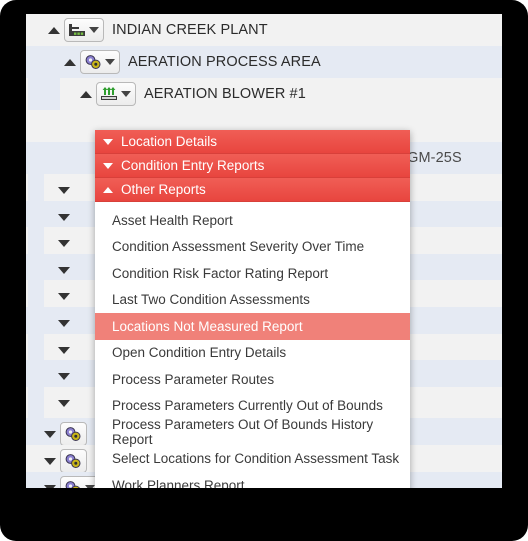  What do you see at coordinates (190, 30) in the screenshot?
I see `tree-node-label: INDIAN CREEK PLANT` at bounding box center [190, 30].